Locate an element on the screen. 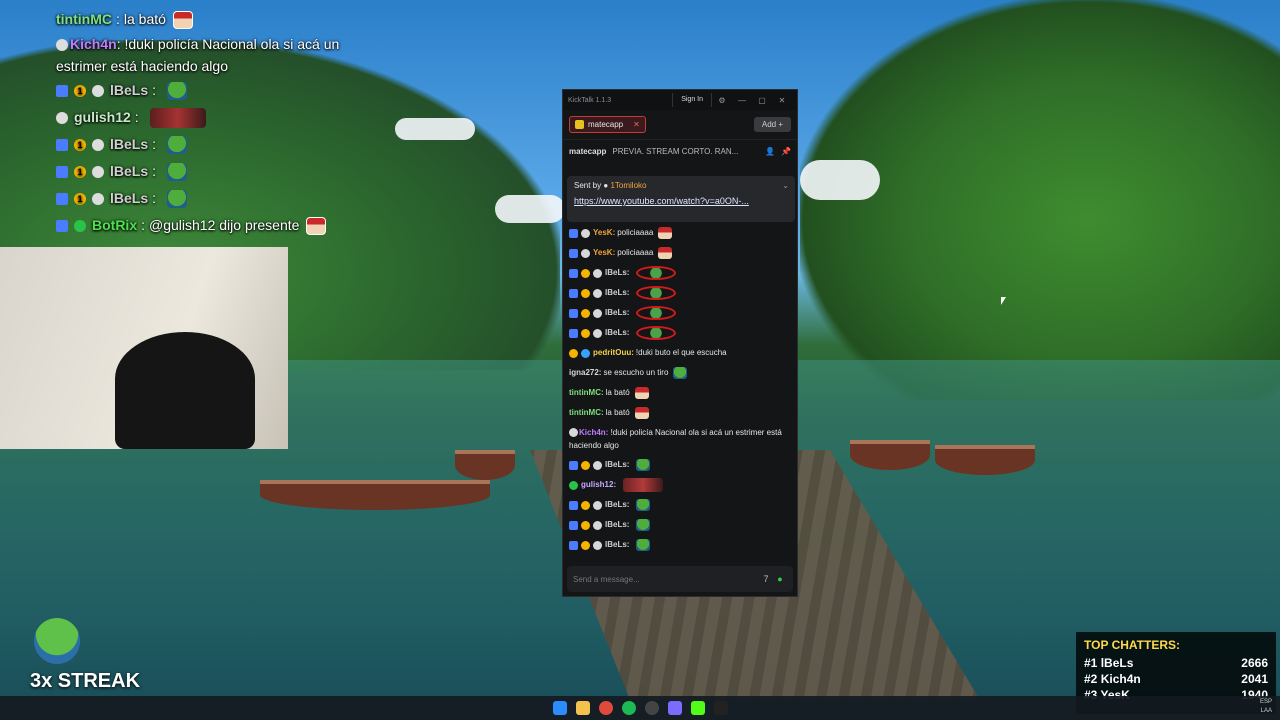  folder-icon is located at coordinates (582, 708).